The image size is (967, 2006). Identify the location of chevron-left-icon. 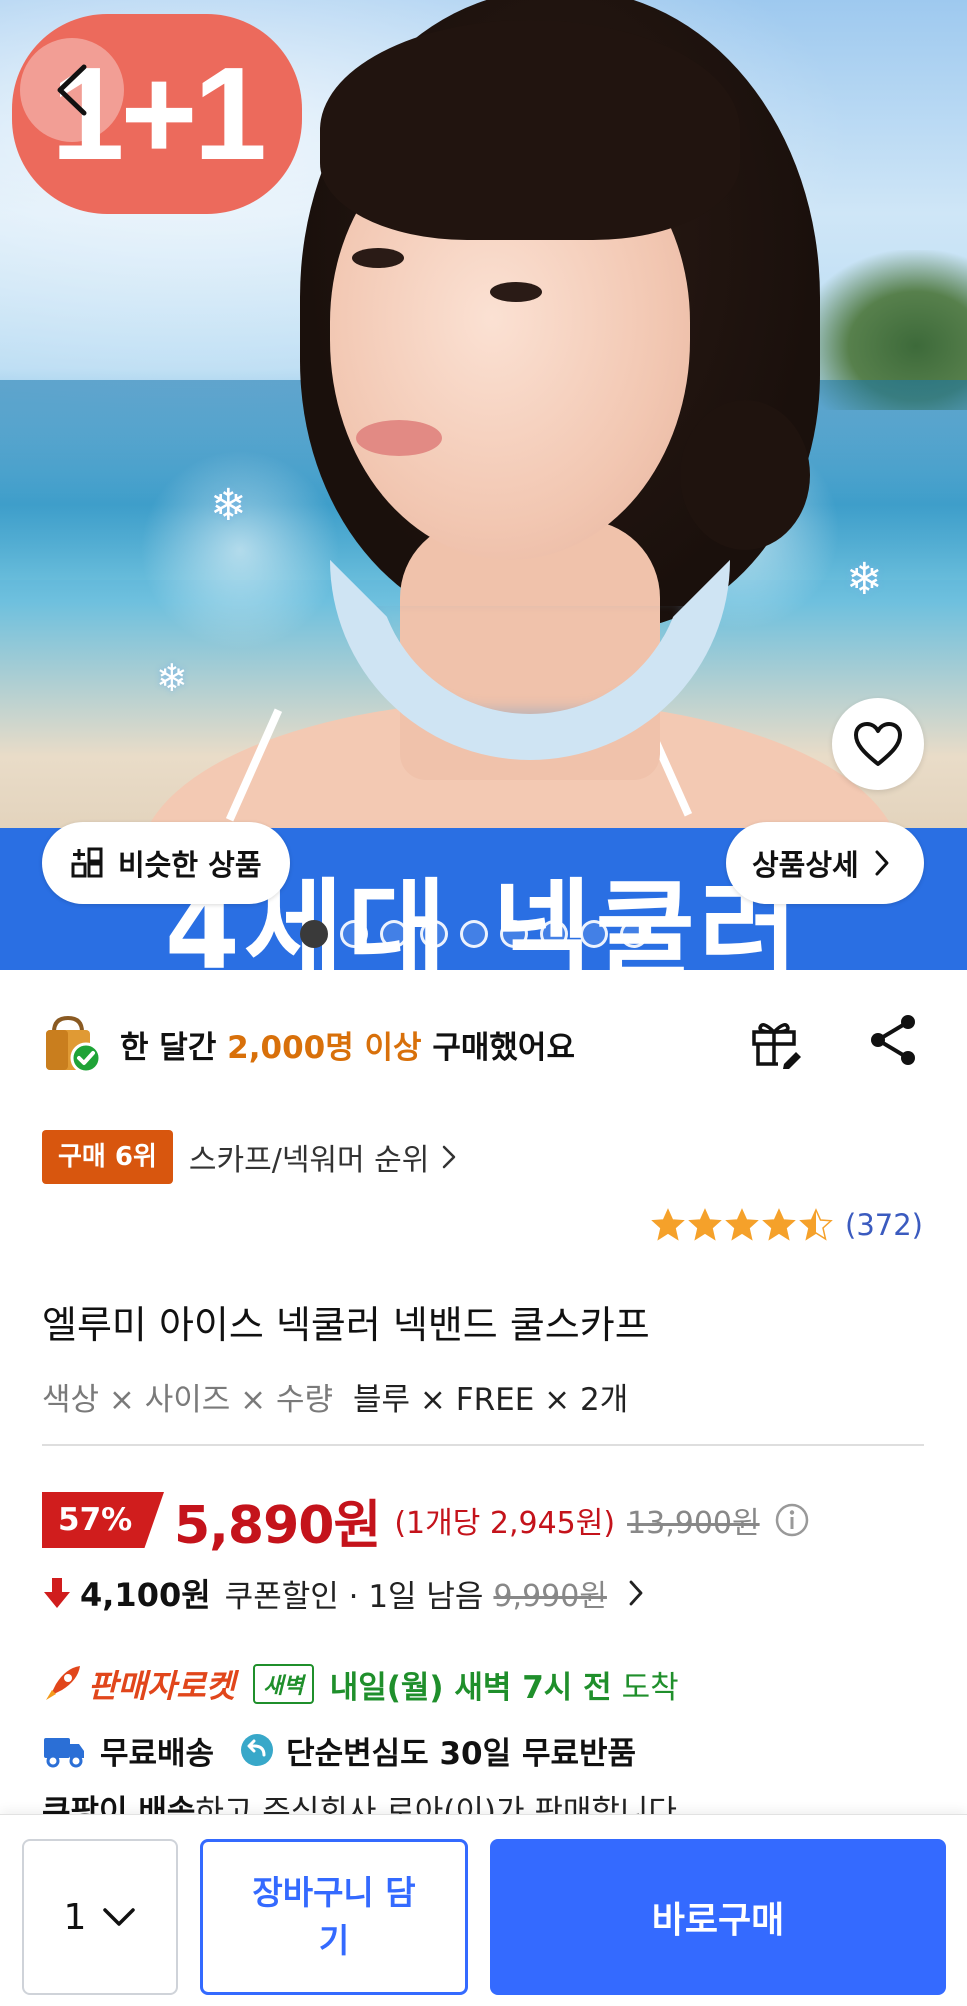
(72, 90).